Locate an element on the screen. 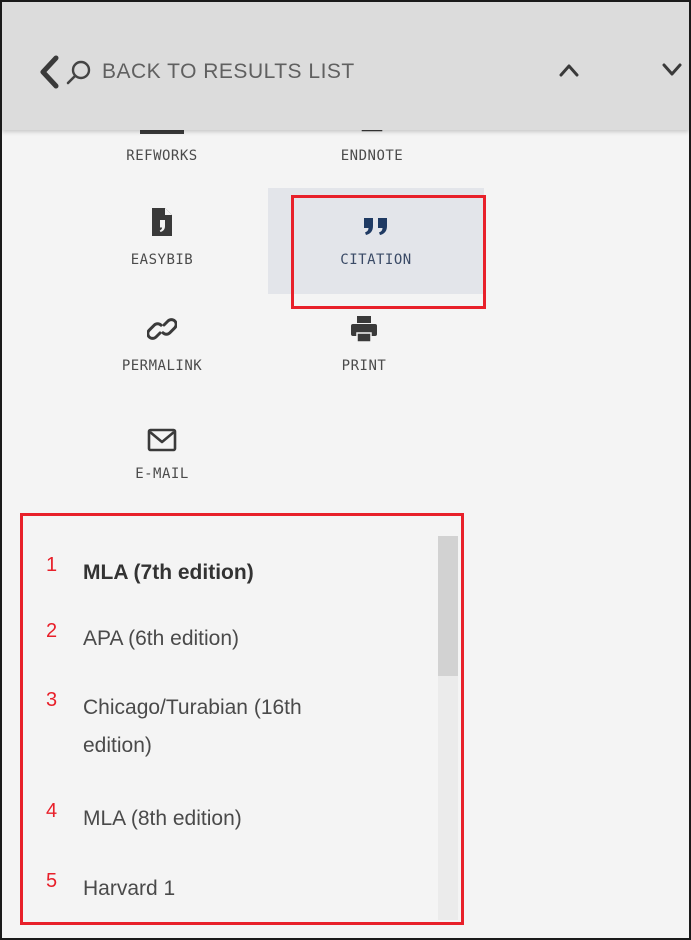 The width and height of the screenshot is (691, 940). search-icon is located at coordinates (80, 72).